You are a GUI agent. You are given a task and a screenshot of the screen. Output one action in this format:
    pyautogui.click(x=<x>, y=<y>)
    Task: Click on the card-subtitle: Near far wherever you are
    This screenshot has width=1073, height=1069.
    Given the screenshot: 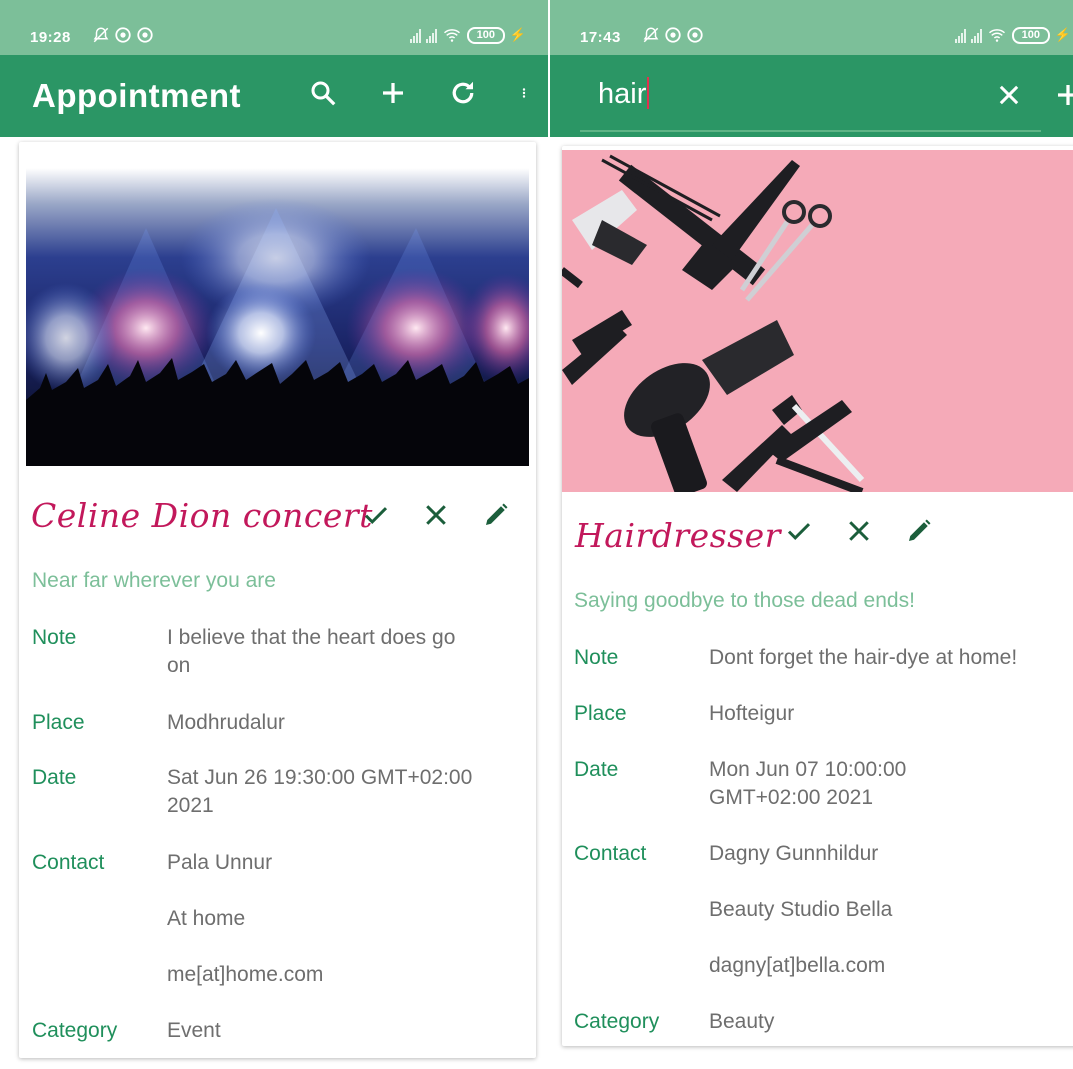 What is the action you would take?
    pyautogui.click(x=154, y=580)
    